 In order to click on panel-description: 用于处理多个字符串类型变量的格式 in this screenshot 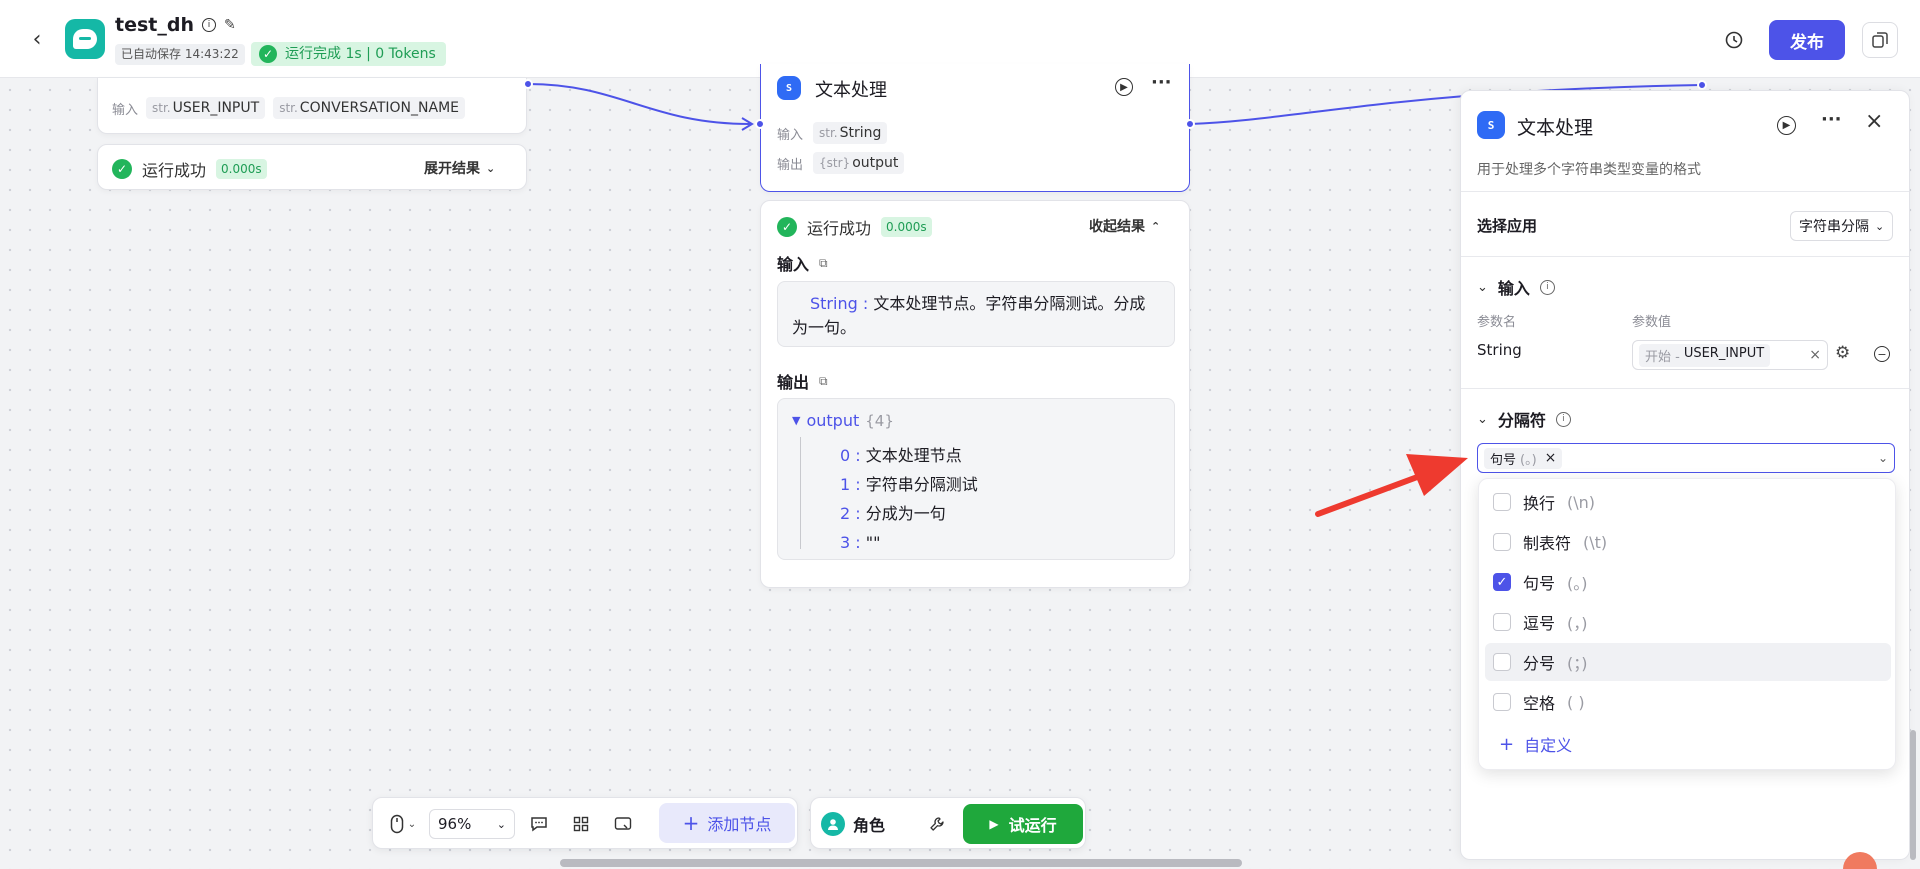, I will do `click(1589, 170)`.